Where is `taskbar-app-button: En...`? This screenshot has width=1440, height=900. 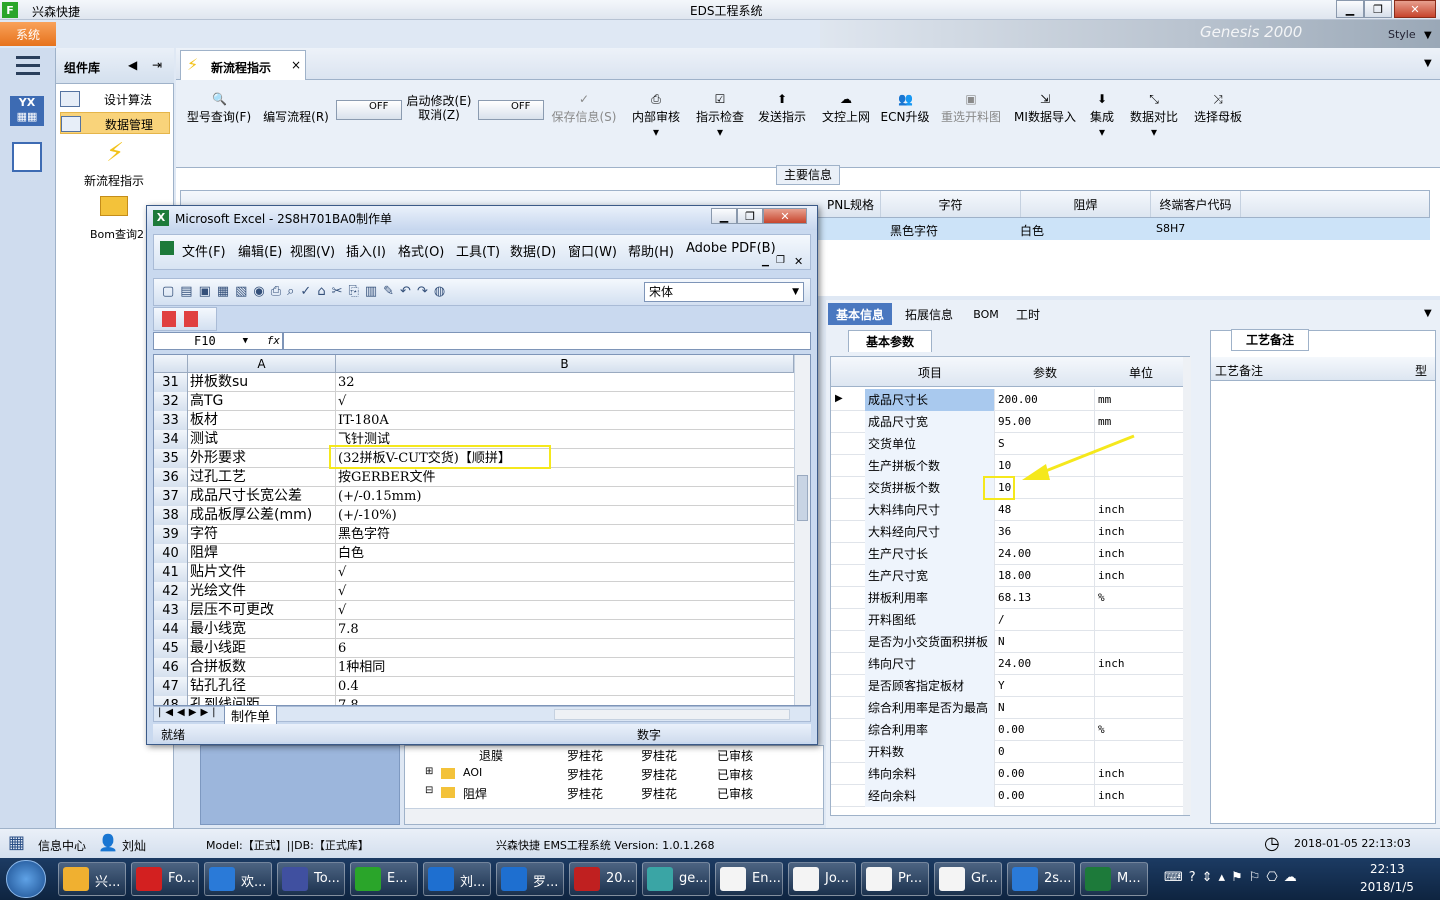
taskbar-app-button: En... is located at coordinates (749, 879).